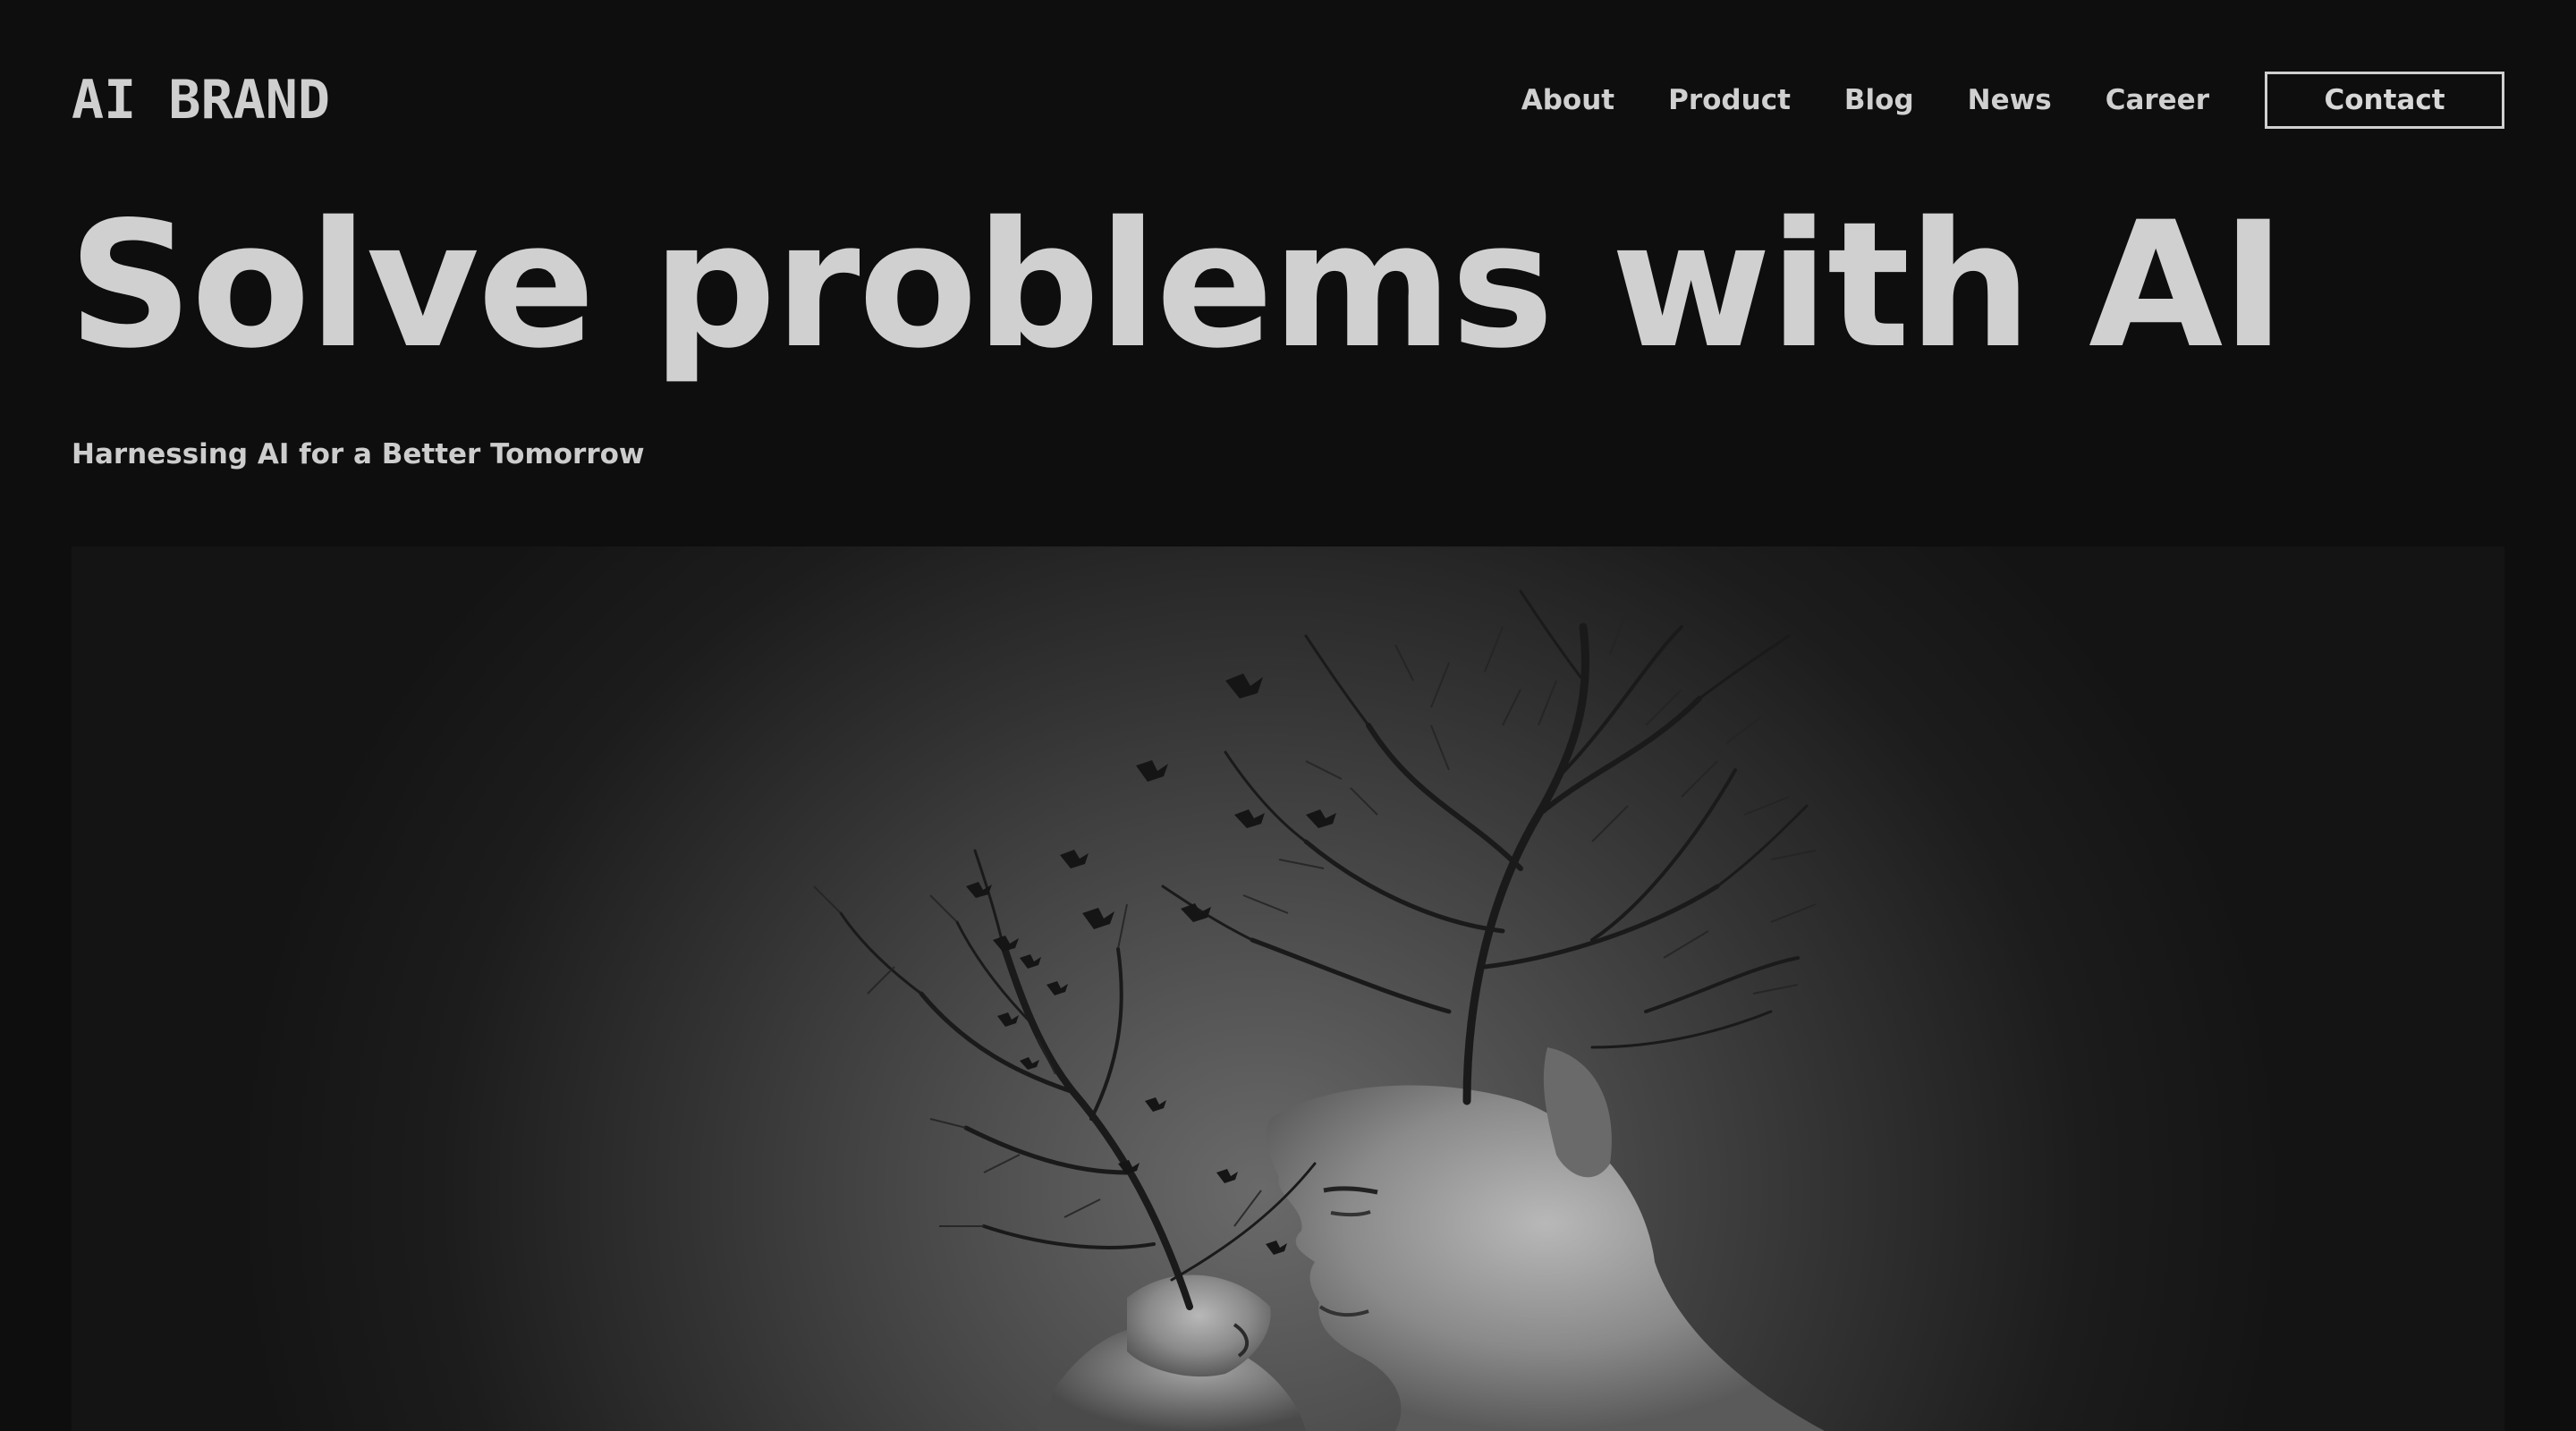  I want to click on left-figure, so click(1172, 1353).